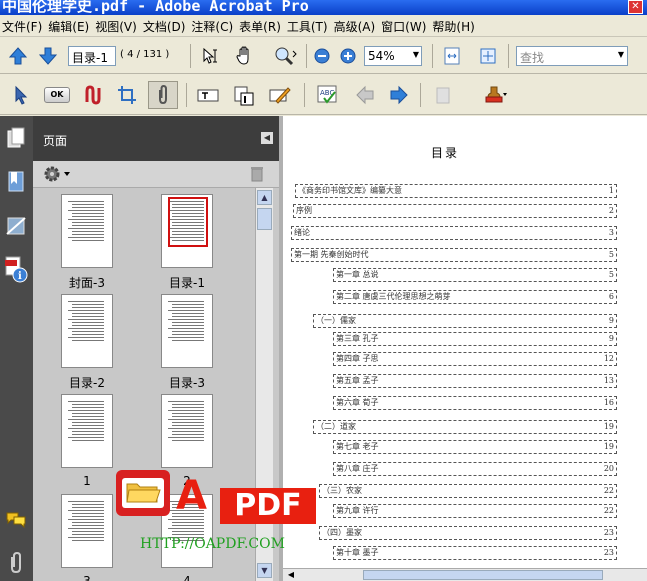 The image size is (647, 581). I want to click on button-tool-button: OK, so click(57, 95).